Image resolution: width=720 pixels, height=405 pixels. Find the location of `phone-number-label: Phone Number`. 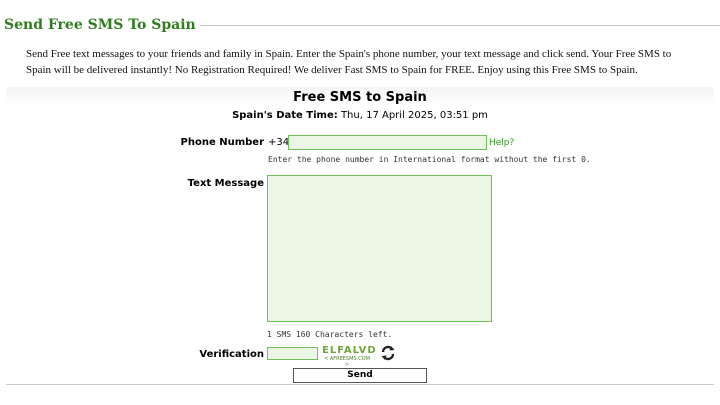

phone-number-label: Phone Number is located at coordinates (222, 142).